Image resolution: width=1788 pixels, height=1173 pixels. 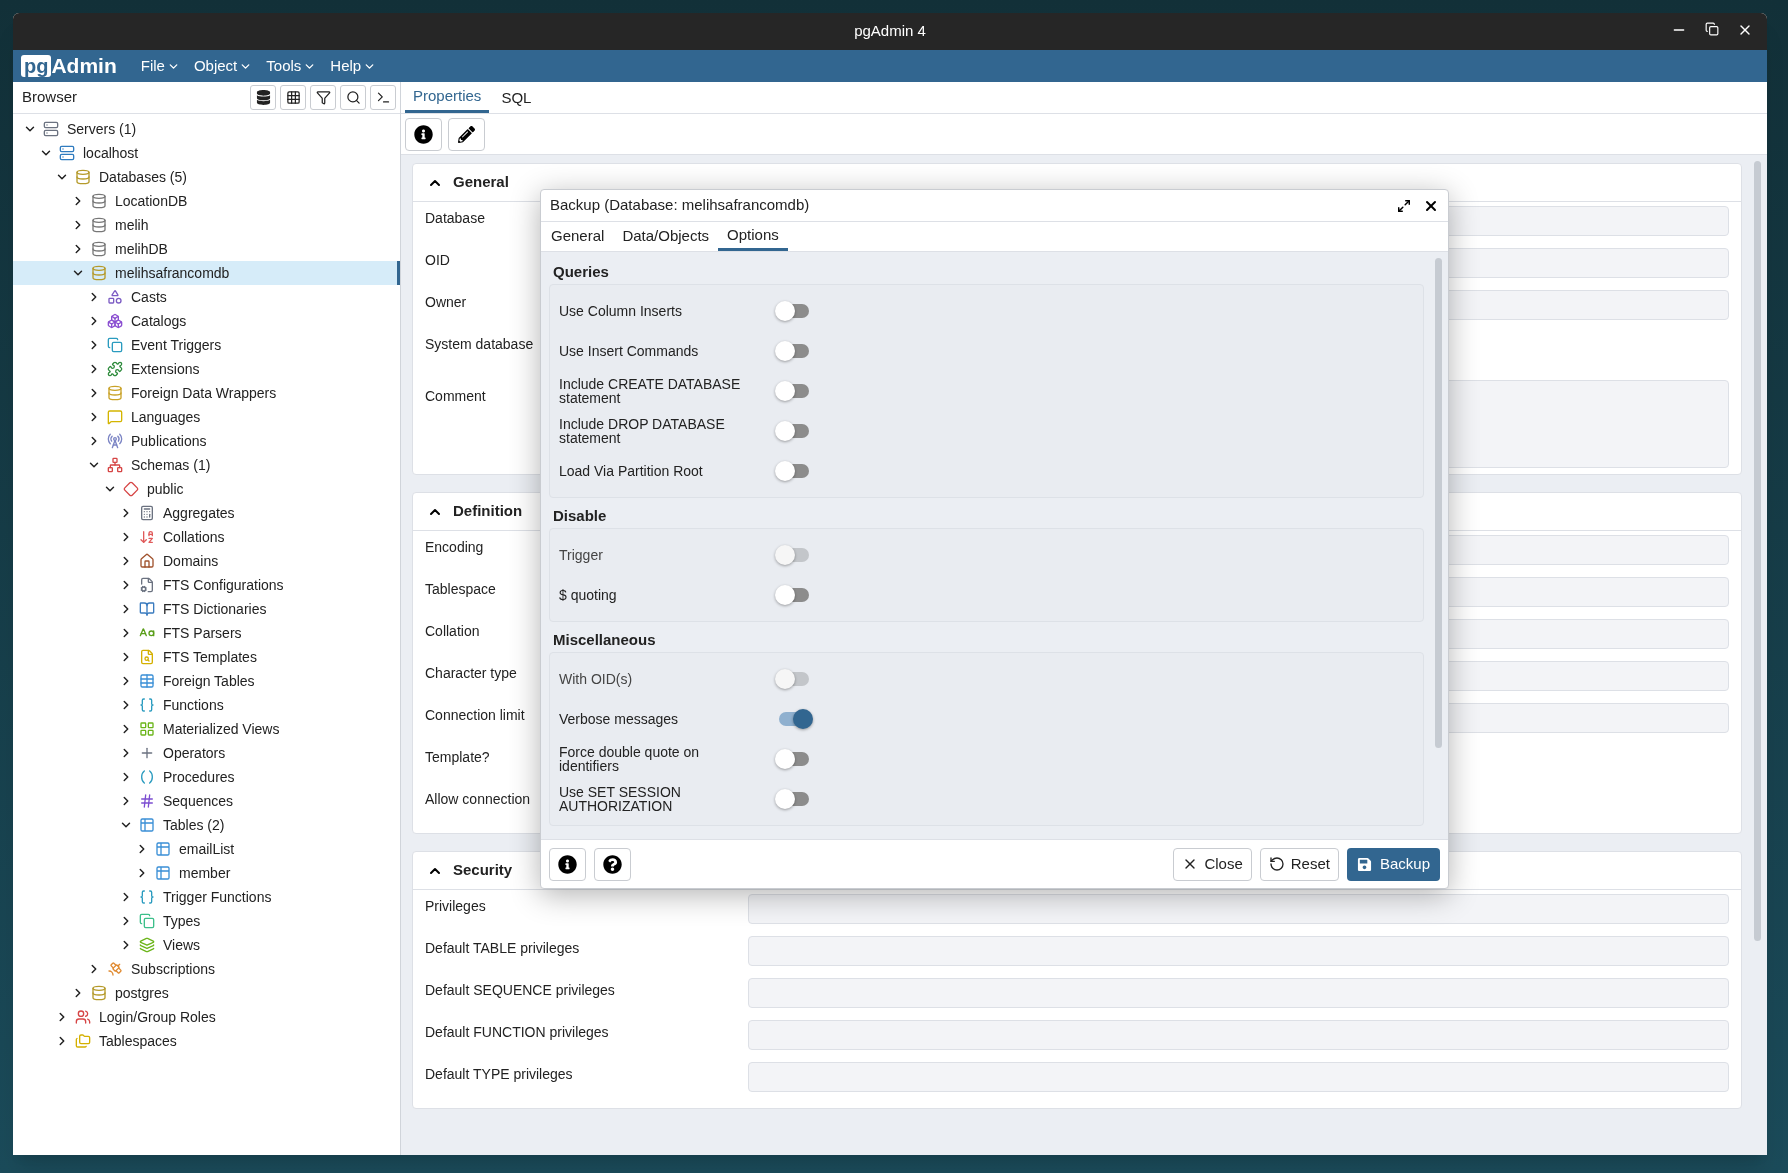 I want to click on tree-item: melihDB, so click(x=206, y=249).